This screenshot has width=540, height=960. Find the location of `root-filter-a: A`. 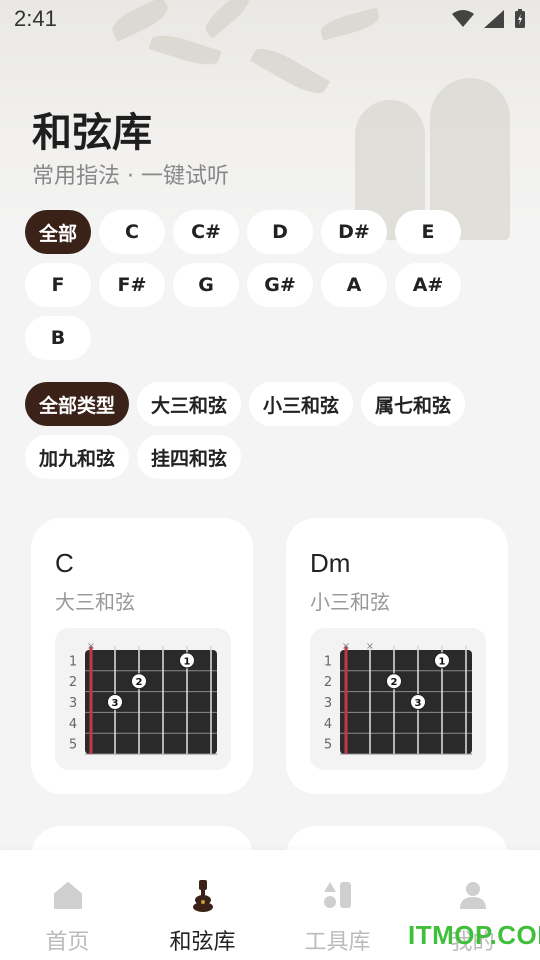

root-filter-a: A is located at coordinates (354, 285).